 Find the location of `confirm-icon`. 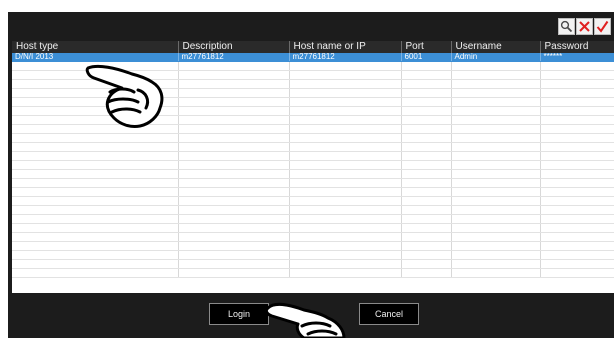

confirm-icon is located at coordinates (602, 26).